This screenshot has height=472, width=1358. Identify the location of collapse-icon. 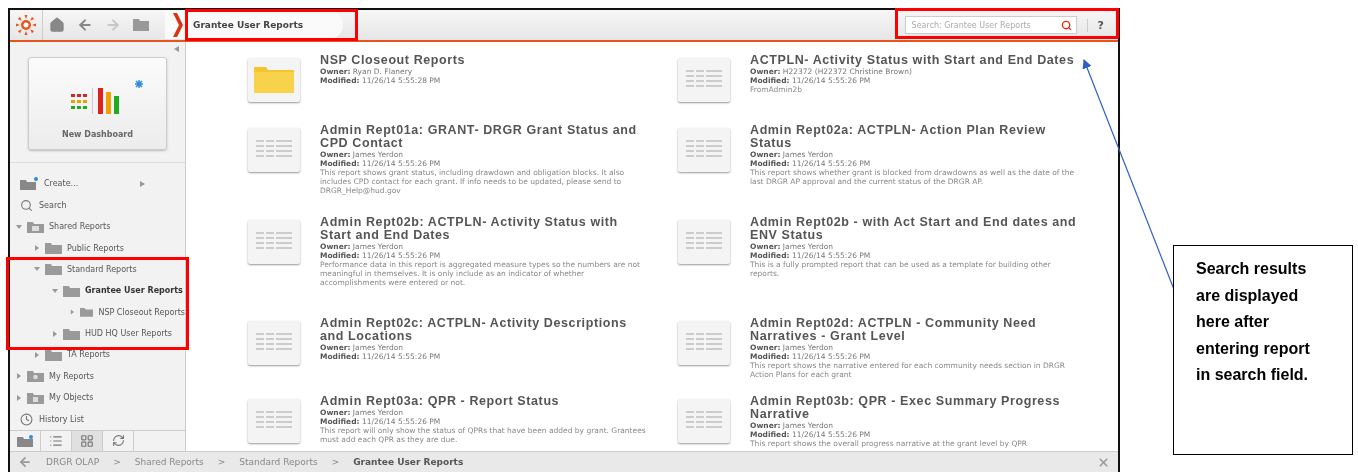
(176, 49).